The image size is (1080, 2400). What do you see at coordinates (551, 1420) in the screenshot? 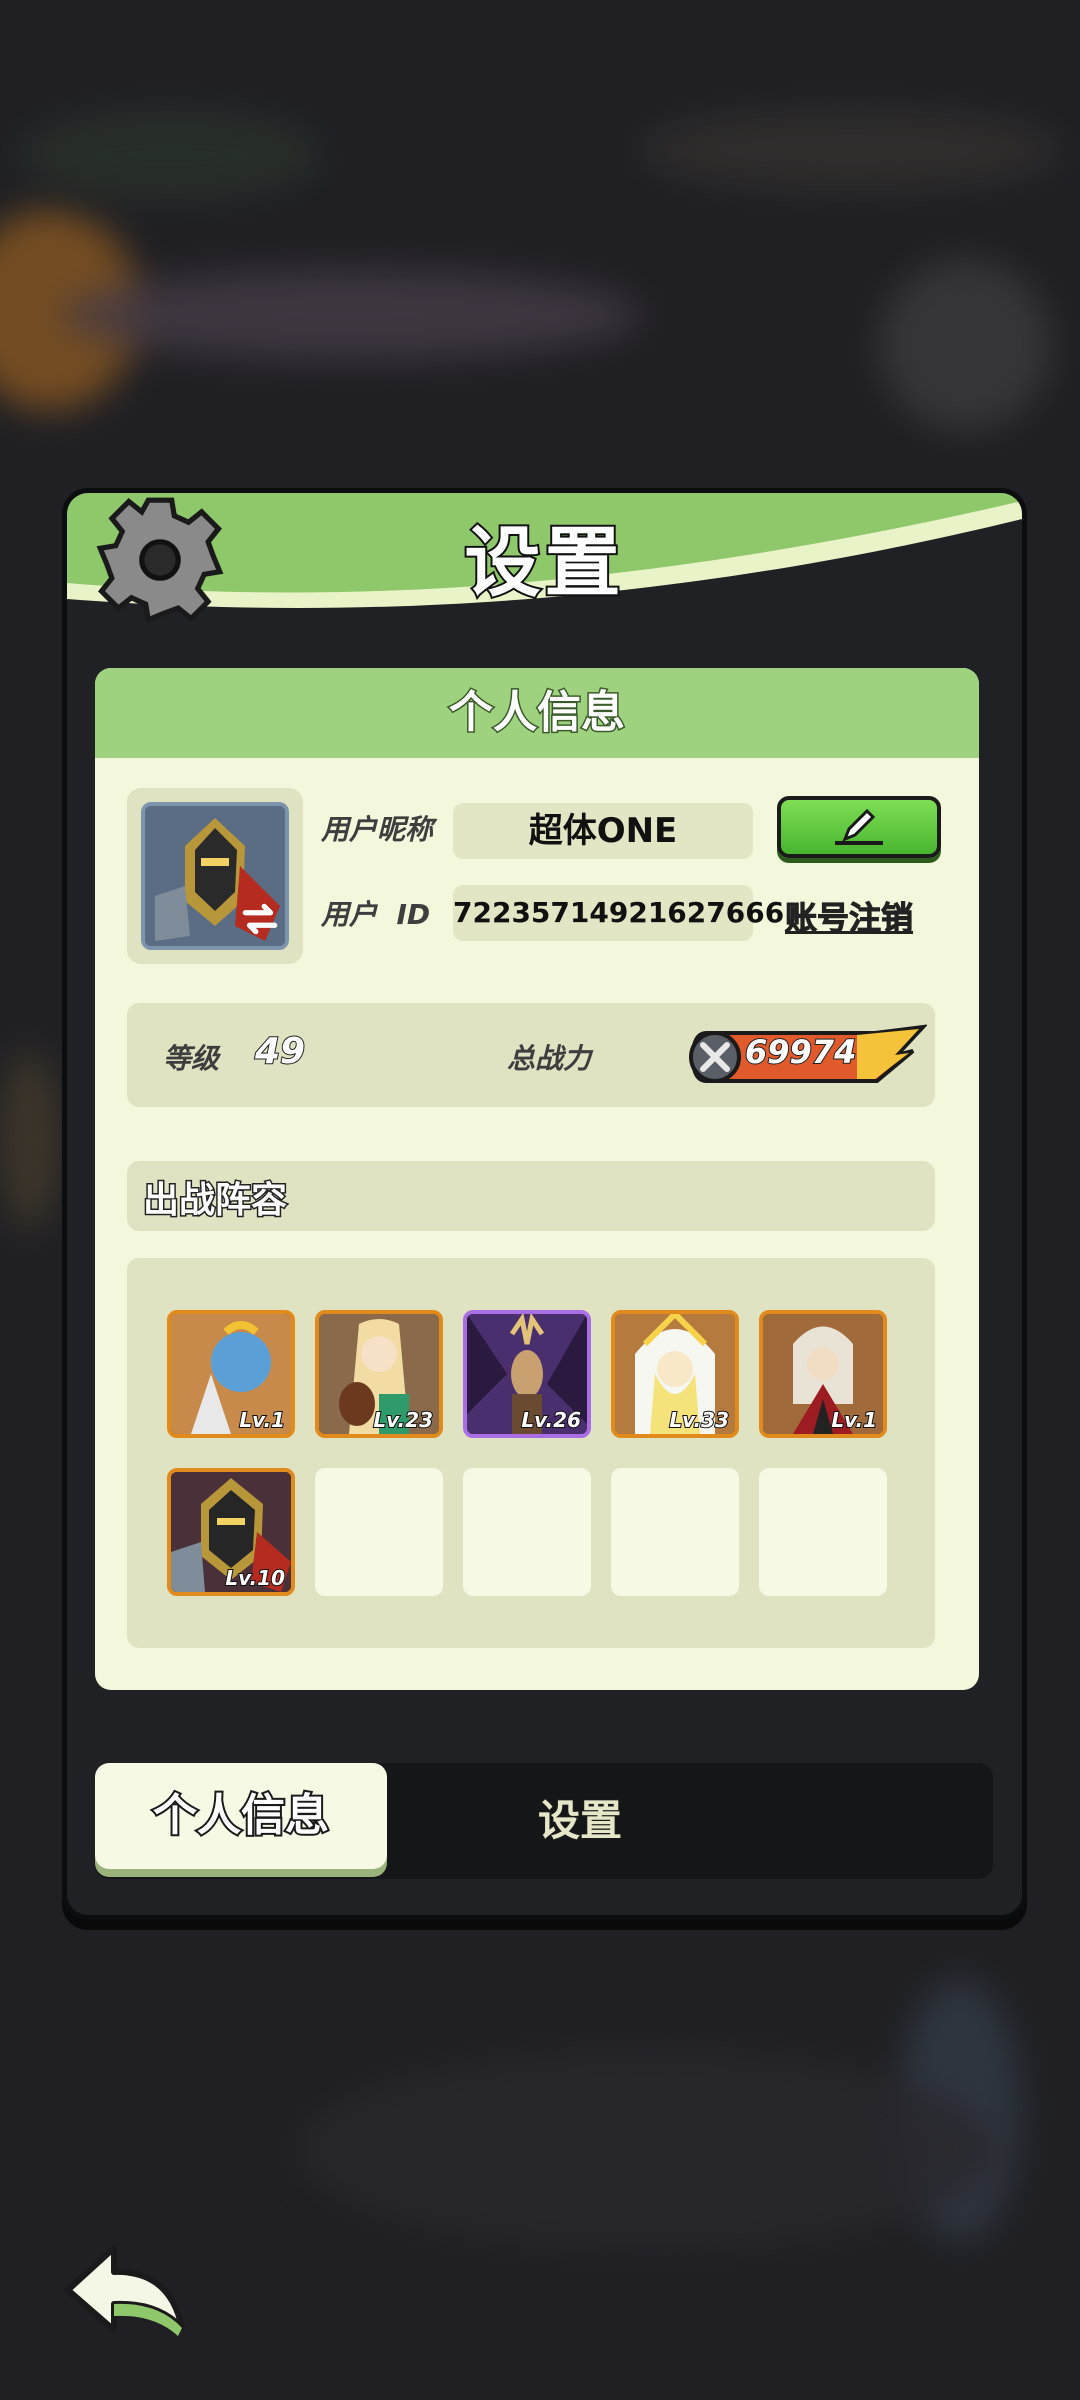
I see `hero-level: Lv.26` at bounding box center [551, 1420].